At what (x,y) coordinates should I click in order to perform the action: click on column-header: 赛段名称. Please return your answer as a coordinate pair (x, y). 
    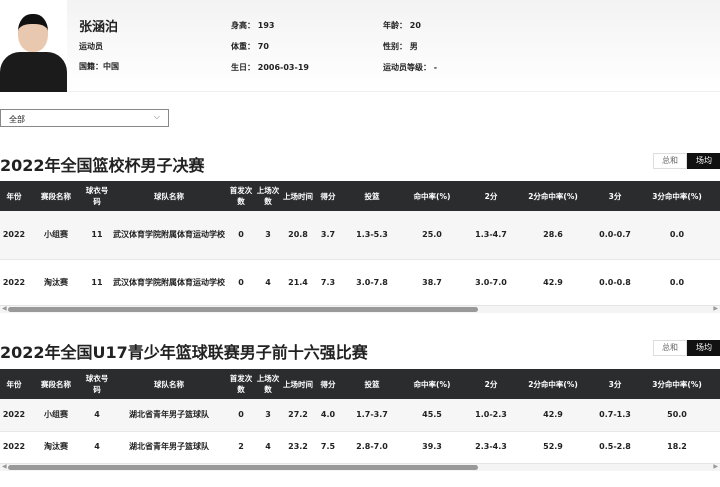
    Looking at the image, I should click on (56, 384).